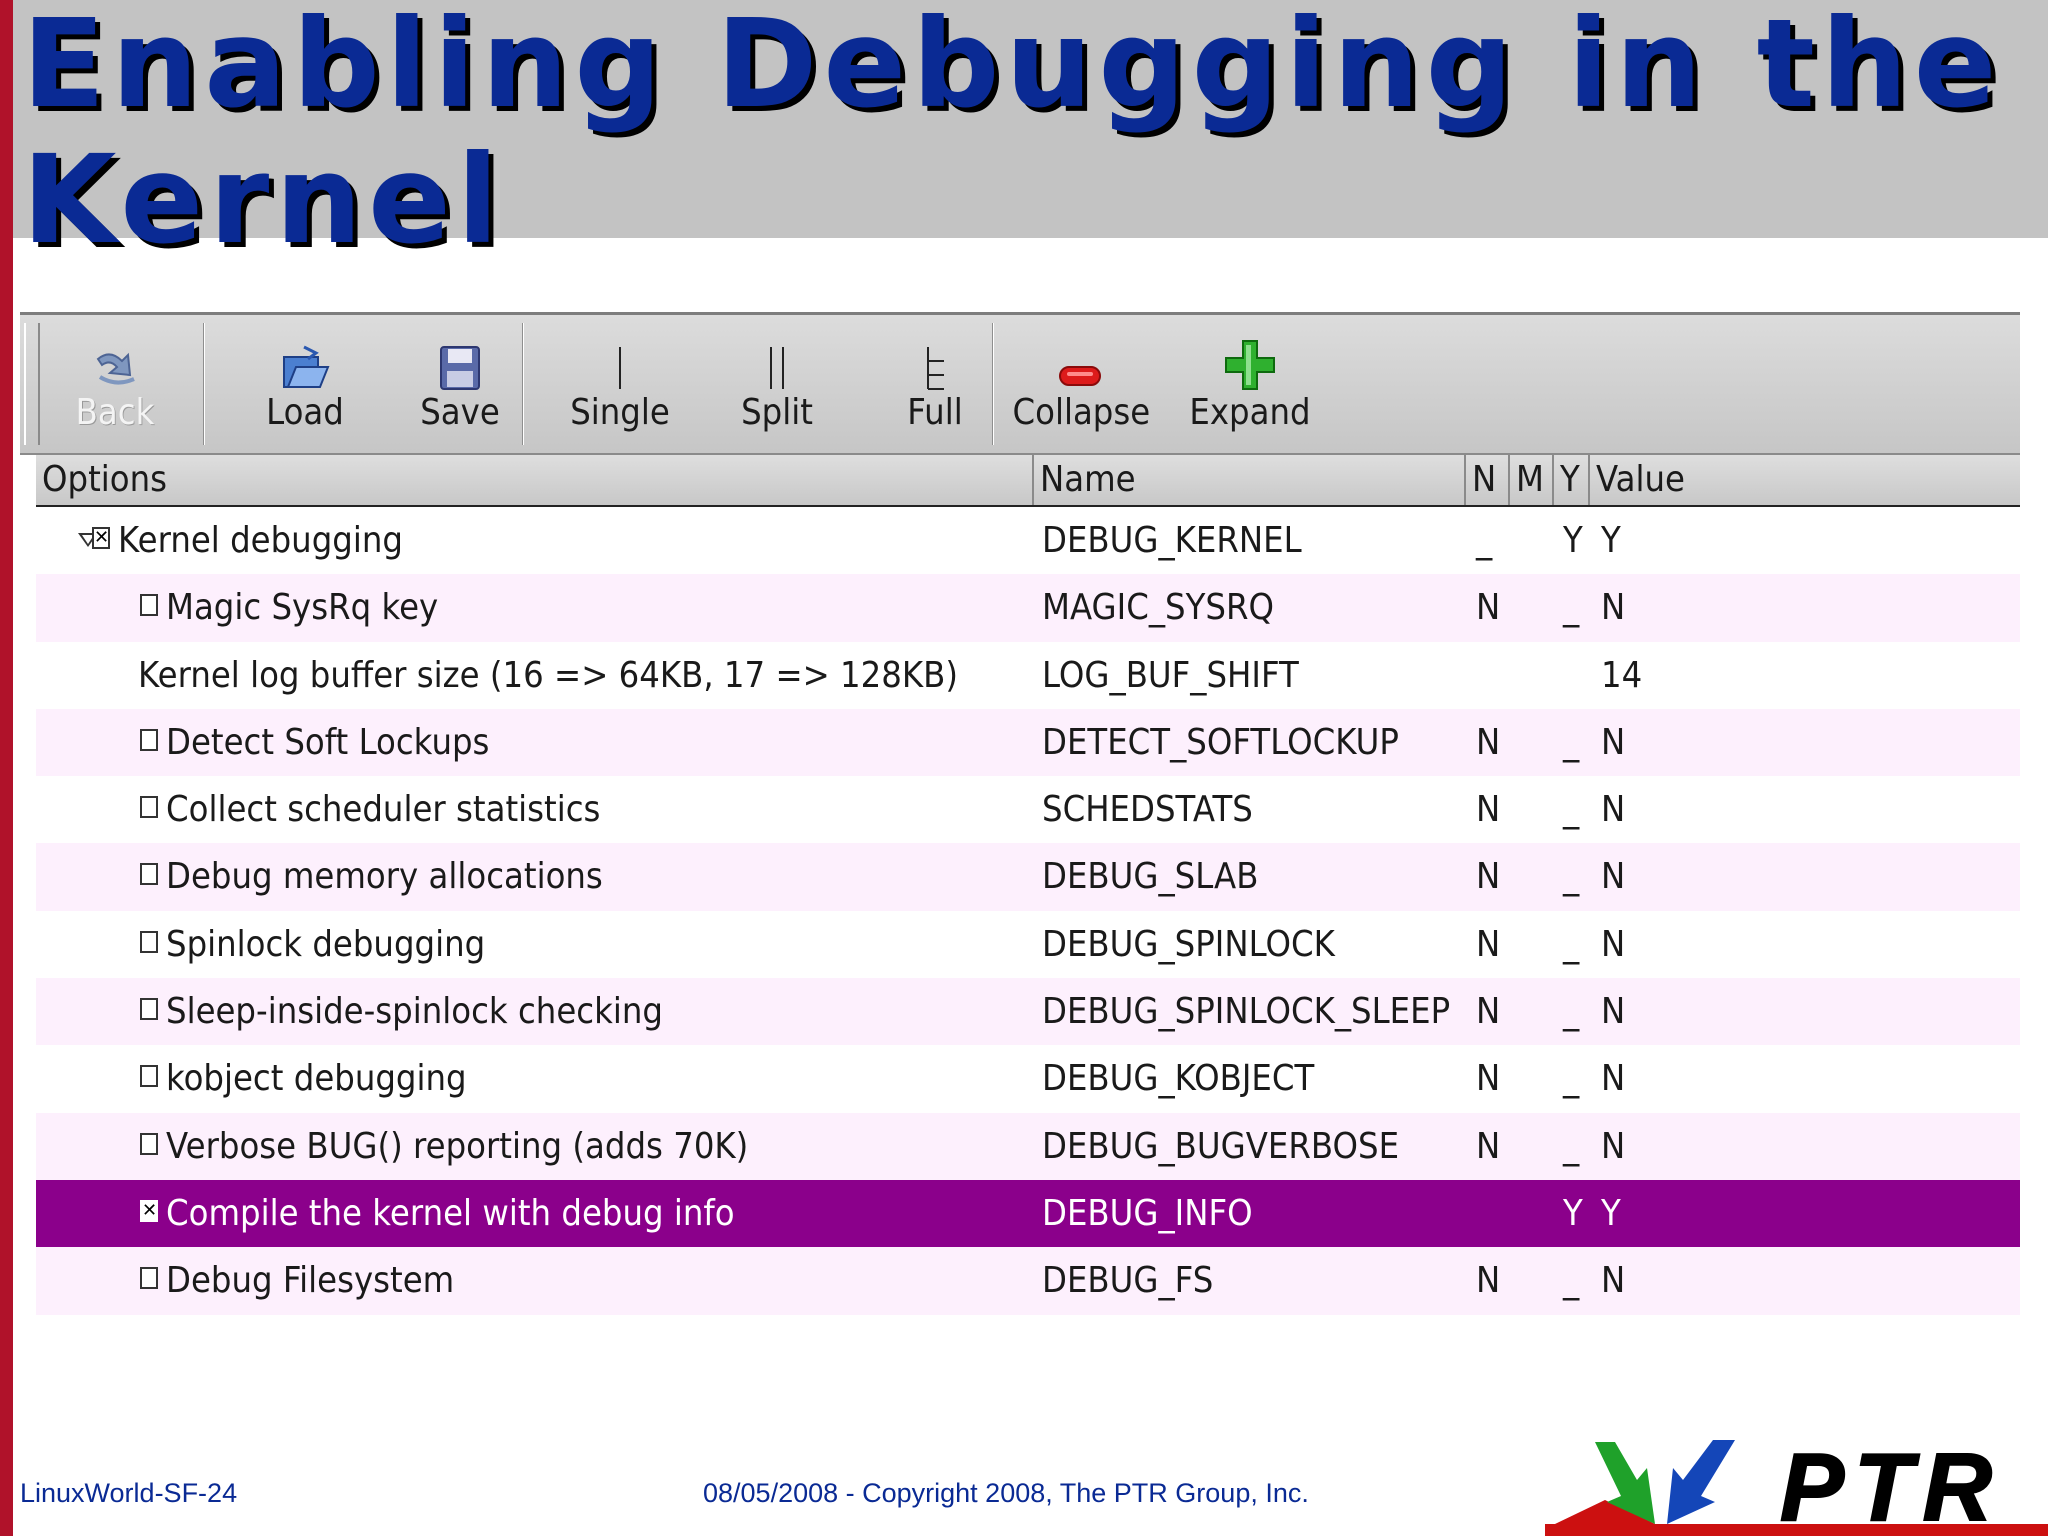 The height and width of the screenshot is (1536, 2048). I want to click on column-header-m: M, so click(1532, 480).